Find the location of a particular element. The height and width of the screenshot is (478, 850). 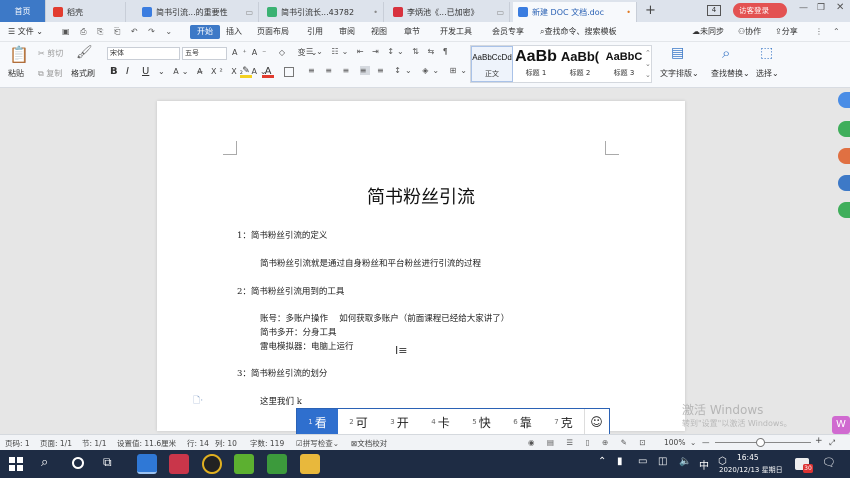

file-explorer-taskbar-icon is located at coordinates (310, 464).